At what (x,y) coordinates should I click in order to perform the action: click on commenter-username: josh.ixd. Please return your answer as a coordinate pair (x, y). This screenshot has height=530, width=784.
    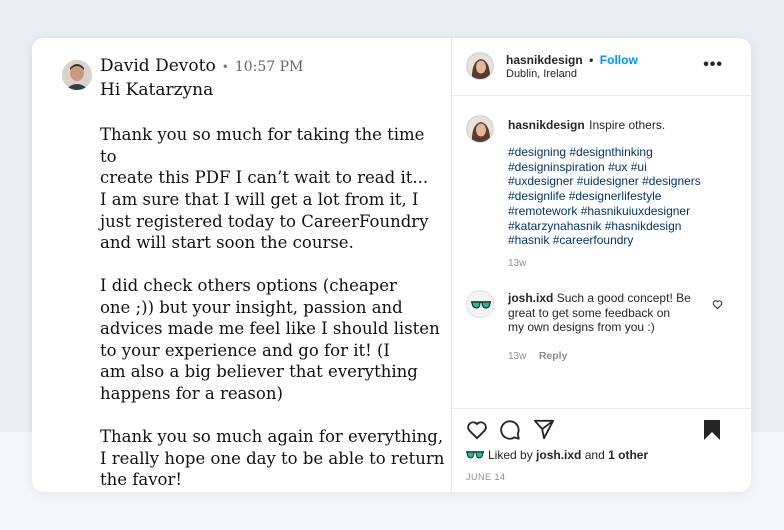
    Looking at the image, I should click on (530, 298).